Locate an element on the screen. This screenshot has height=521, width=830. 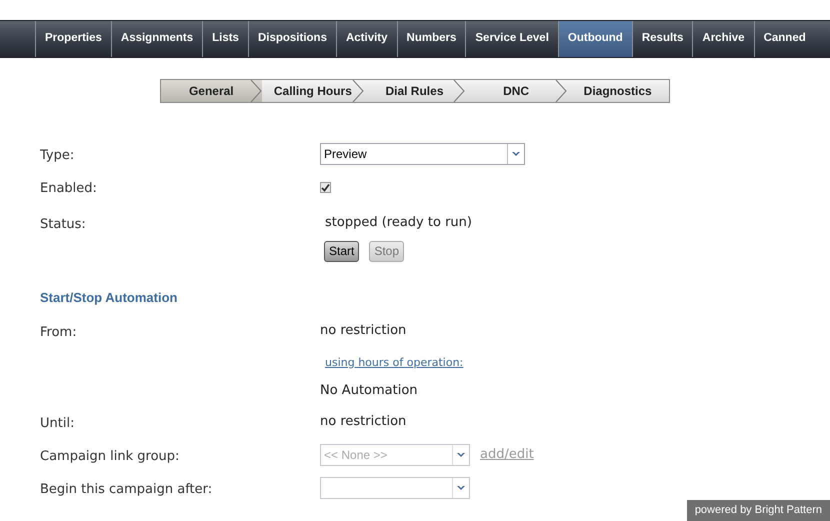
field-label: From: is located at coordinates (58, 332).